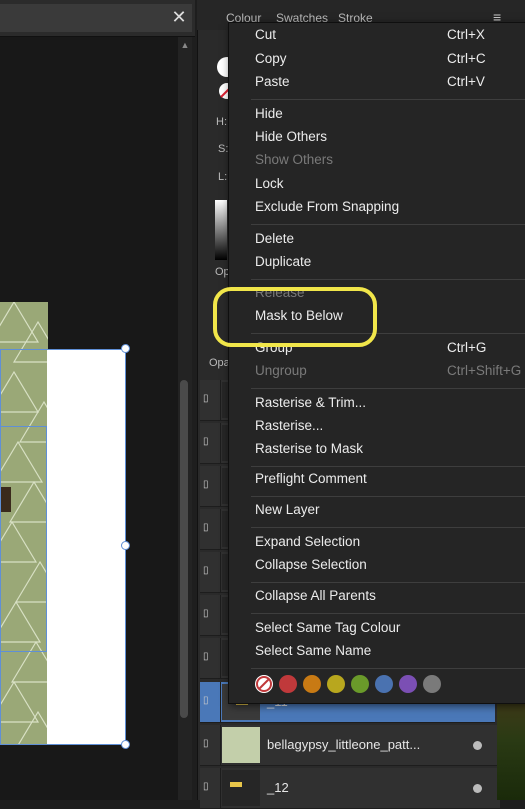  I want to click on menu-item-preflight-comment: Preflight Comment, so click(311, 478).